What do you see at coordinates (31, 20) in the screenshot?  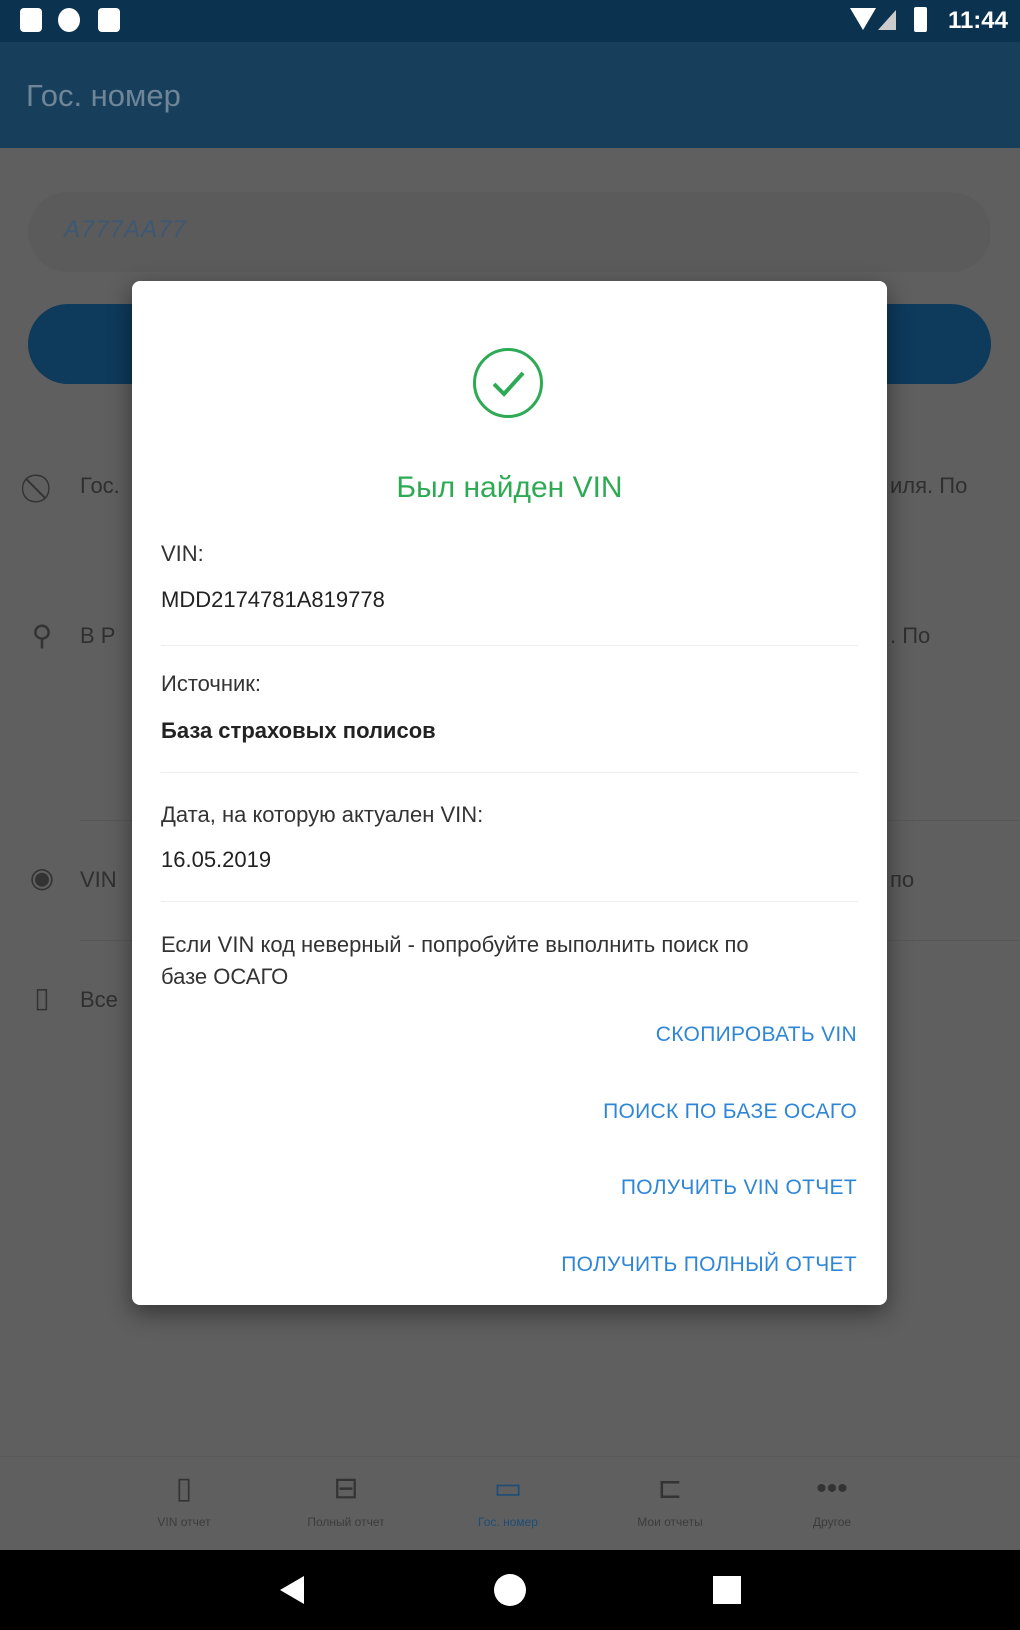 I see `notification-icon` at bounding box center [31, 20].